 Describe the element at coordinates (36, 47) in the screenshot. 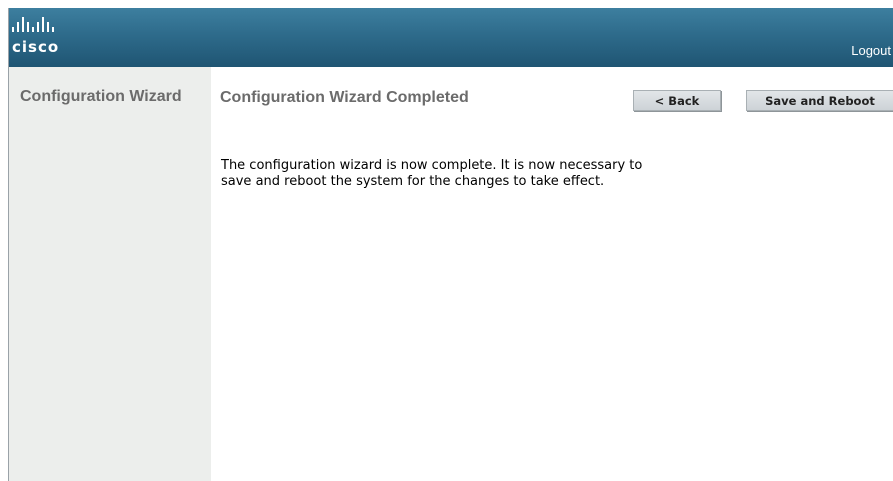

I see `logo-text: cisco` at that location.